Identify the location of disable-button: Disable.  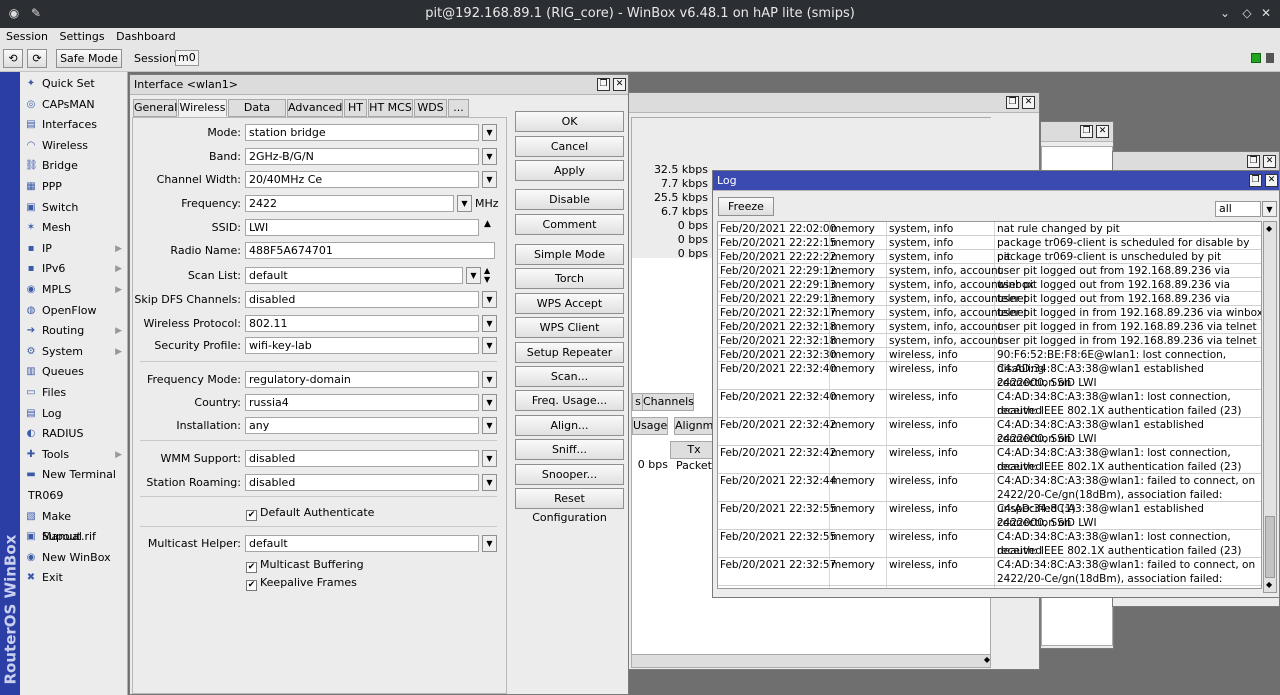
(569, 199).